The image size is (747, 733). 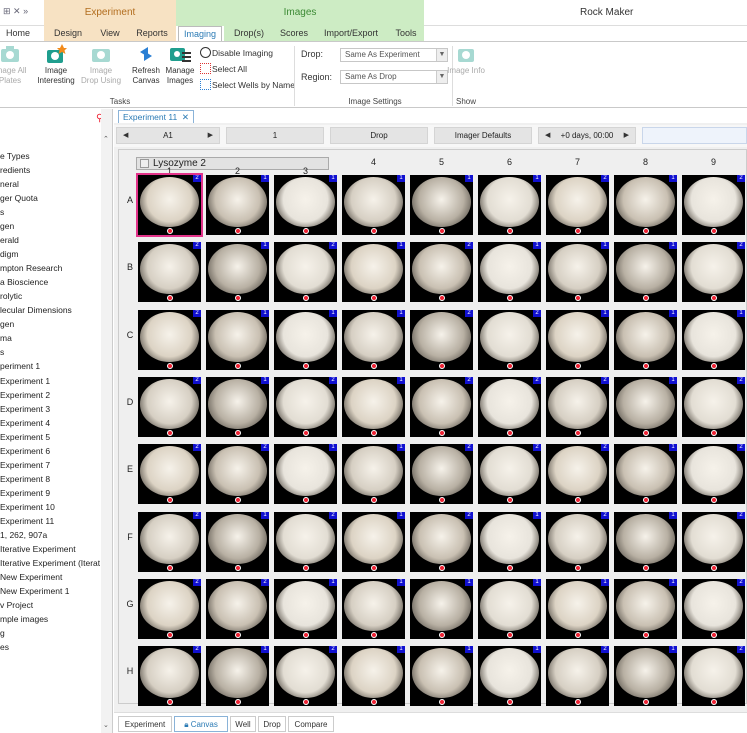 I want to click on tree-item: g, so click(x=50, y=633).